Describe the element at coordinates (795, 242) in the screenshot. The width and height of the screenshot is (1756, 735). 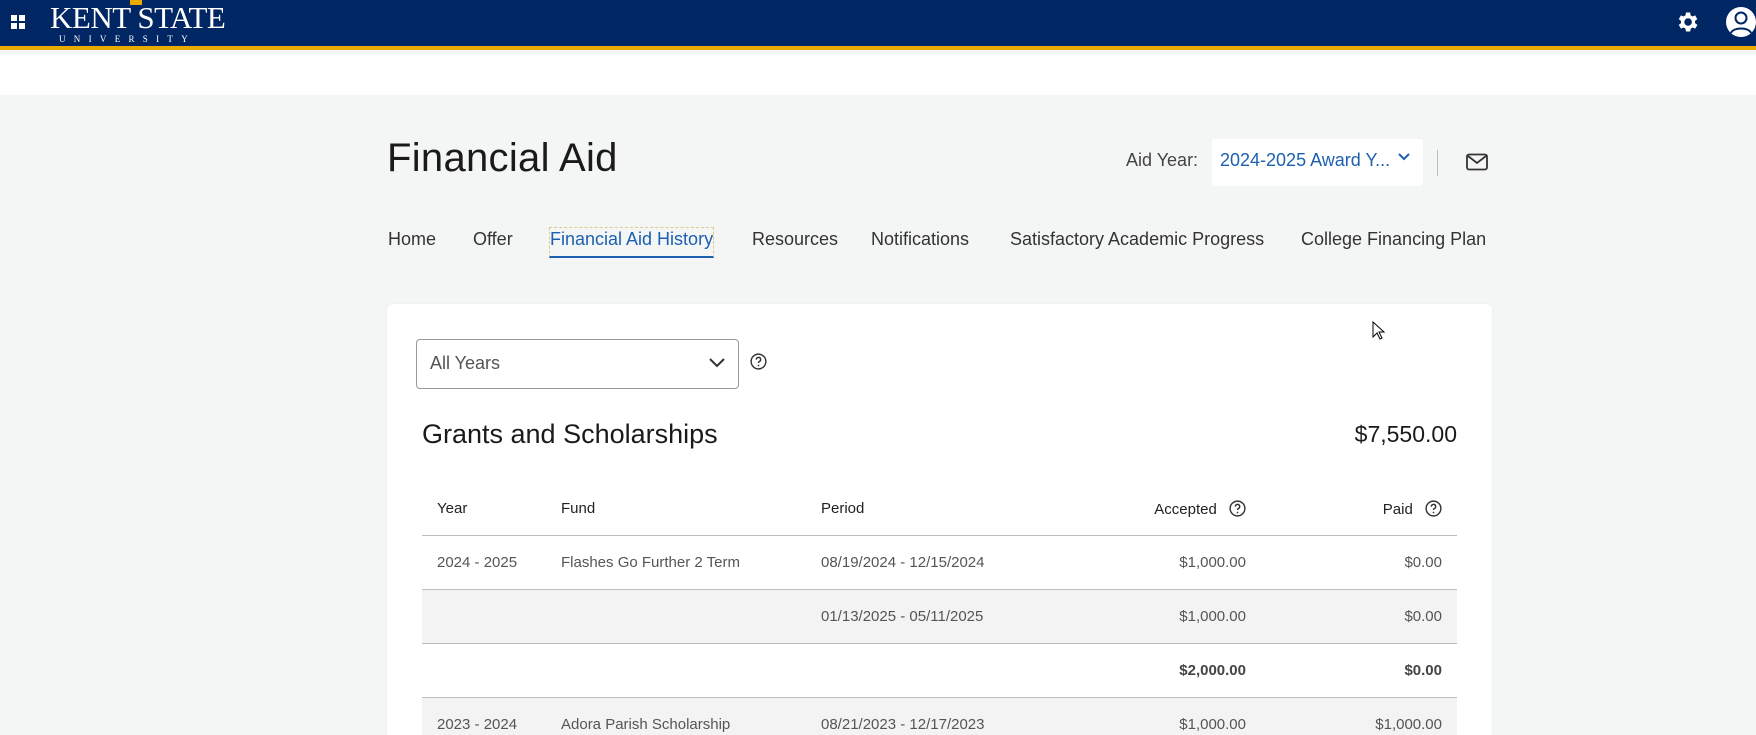
I see `tab-resources: Resources` at that location.